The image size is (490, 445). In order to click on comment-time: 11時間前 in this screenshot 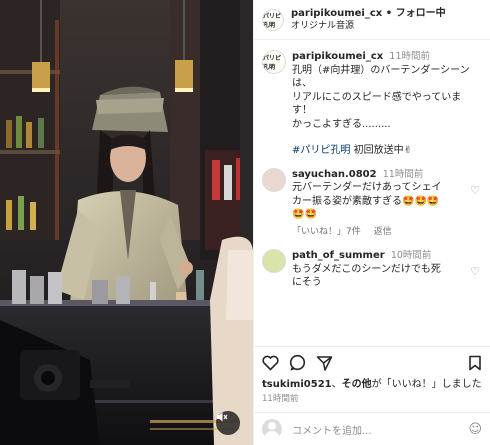, I will do `click(403, 174)`.